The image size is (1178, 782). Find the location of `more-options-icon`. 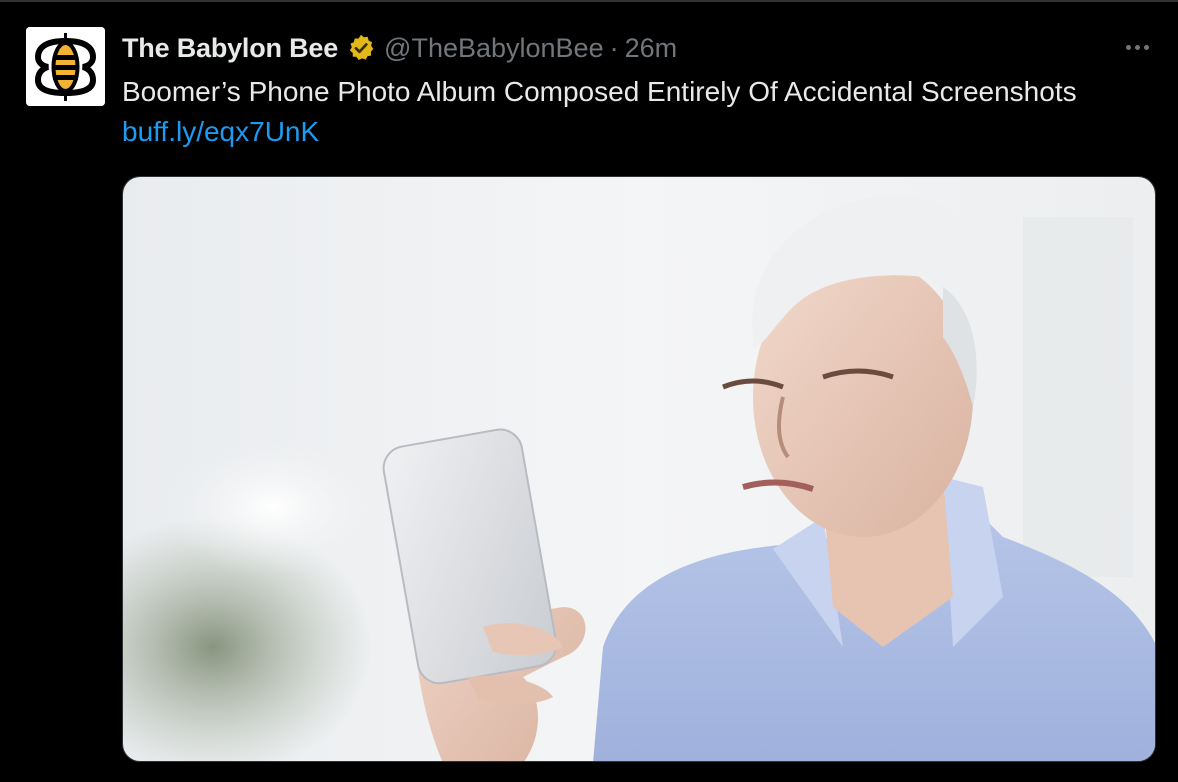

more-options-icon is located at coordinates (1137, 47).